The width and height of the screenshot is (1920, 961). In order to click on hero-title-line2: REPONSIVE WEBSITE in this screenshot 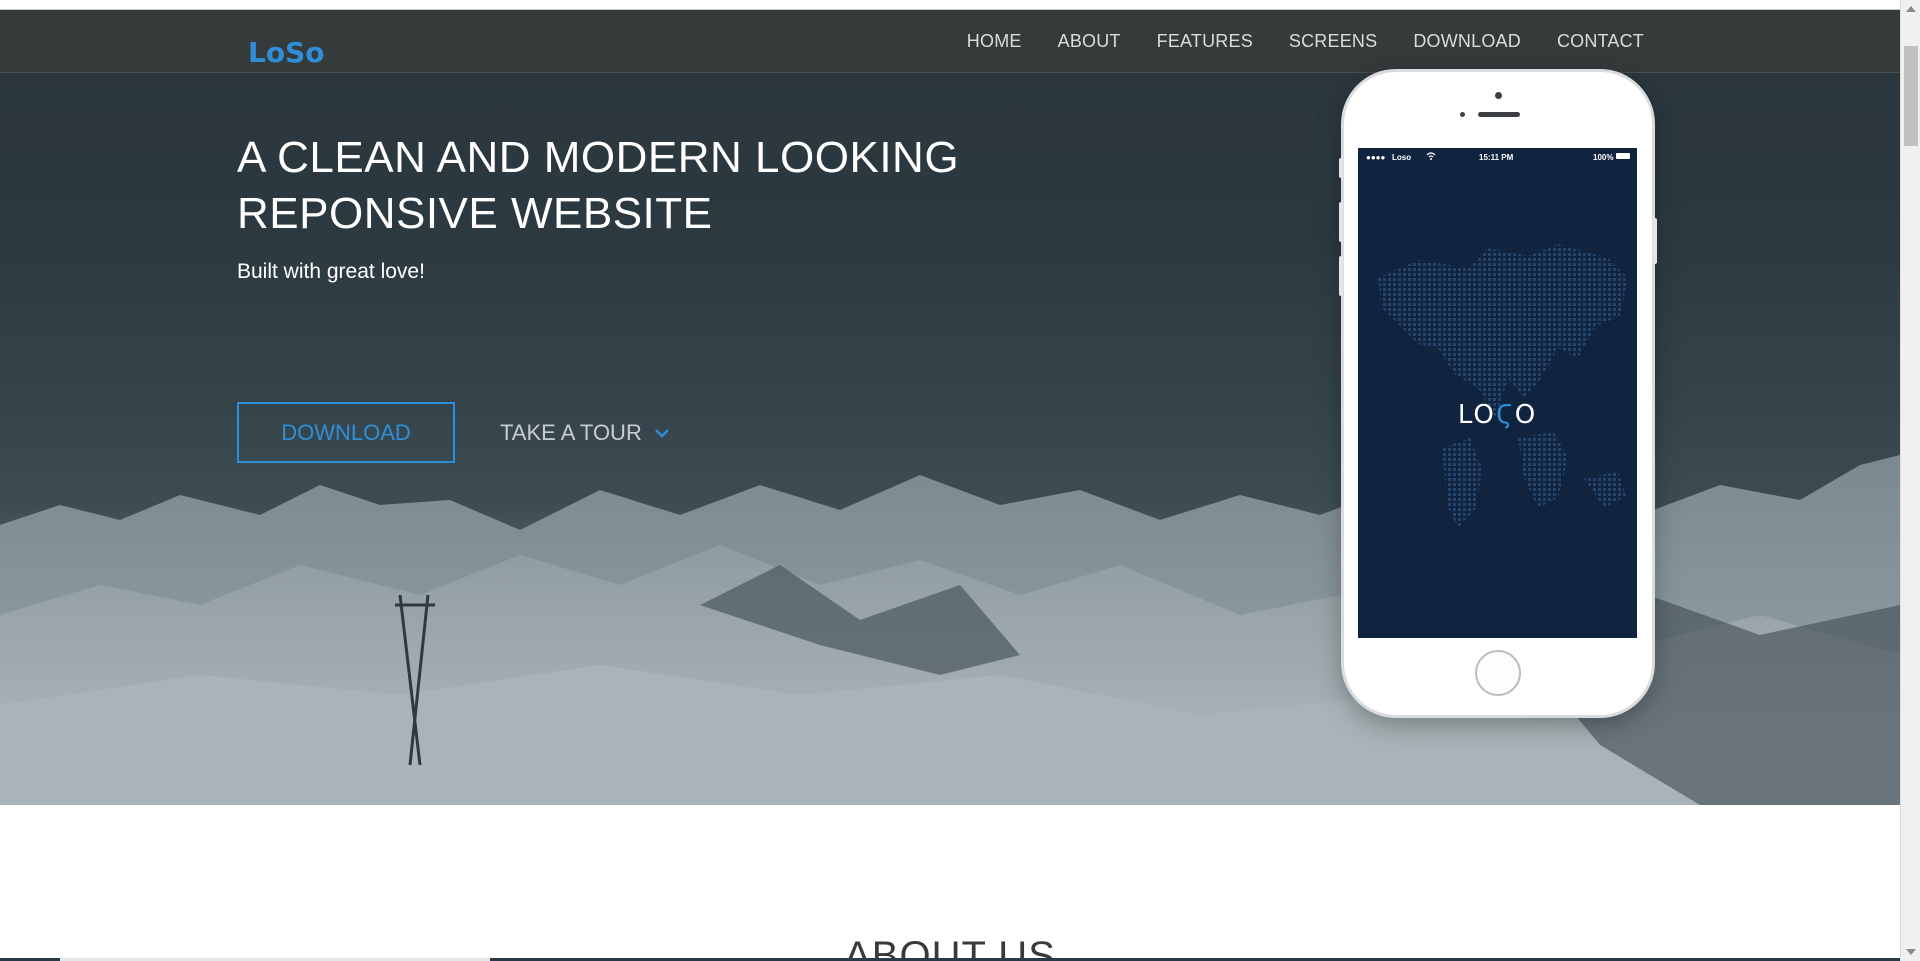, I will do `click(475, 213)`.